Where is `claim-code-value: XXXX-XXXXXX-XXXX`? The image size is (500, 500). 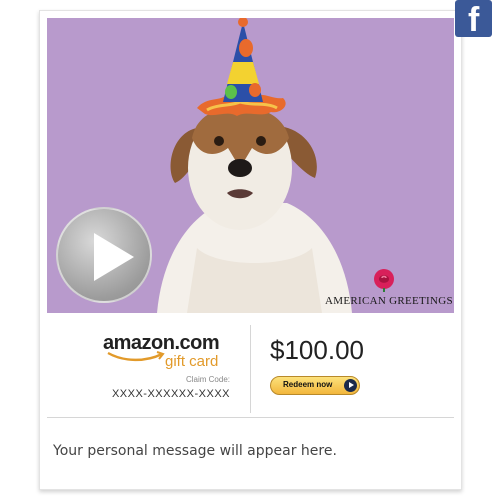 claim-code-value: XXXX-XXXXXX-XXXX is located at coordinates (170, 394).